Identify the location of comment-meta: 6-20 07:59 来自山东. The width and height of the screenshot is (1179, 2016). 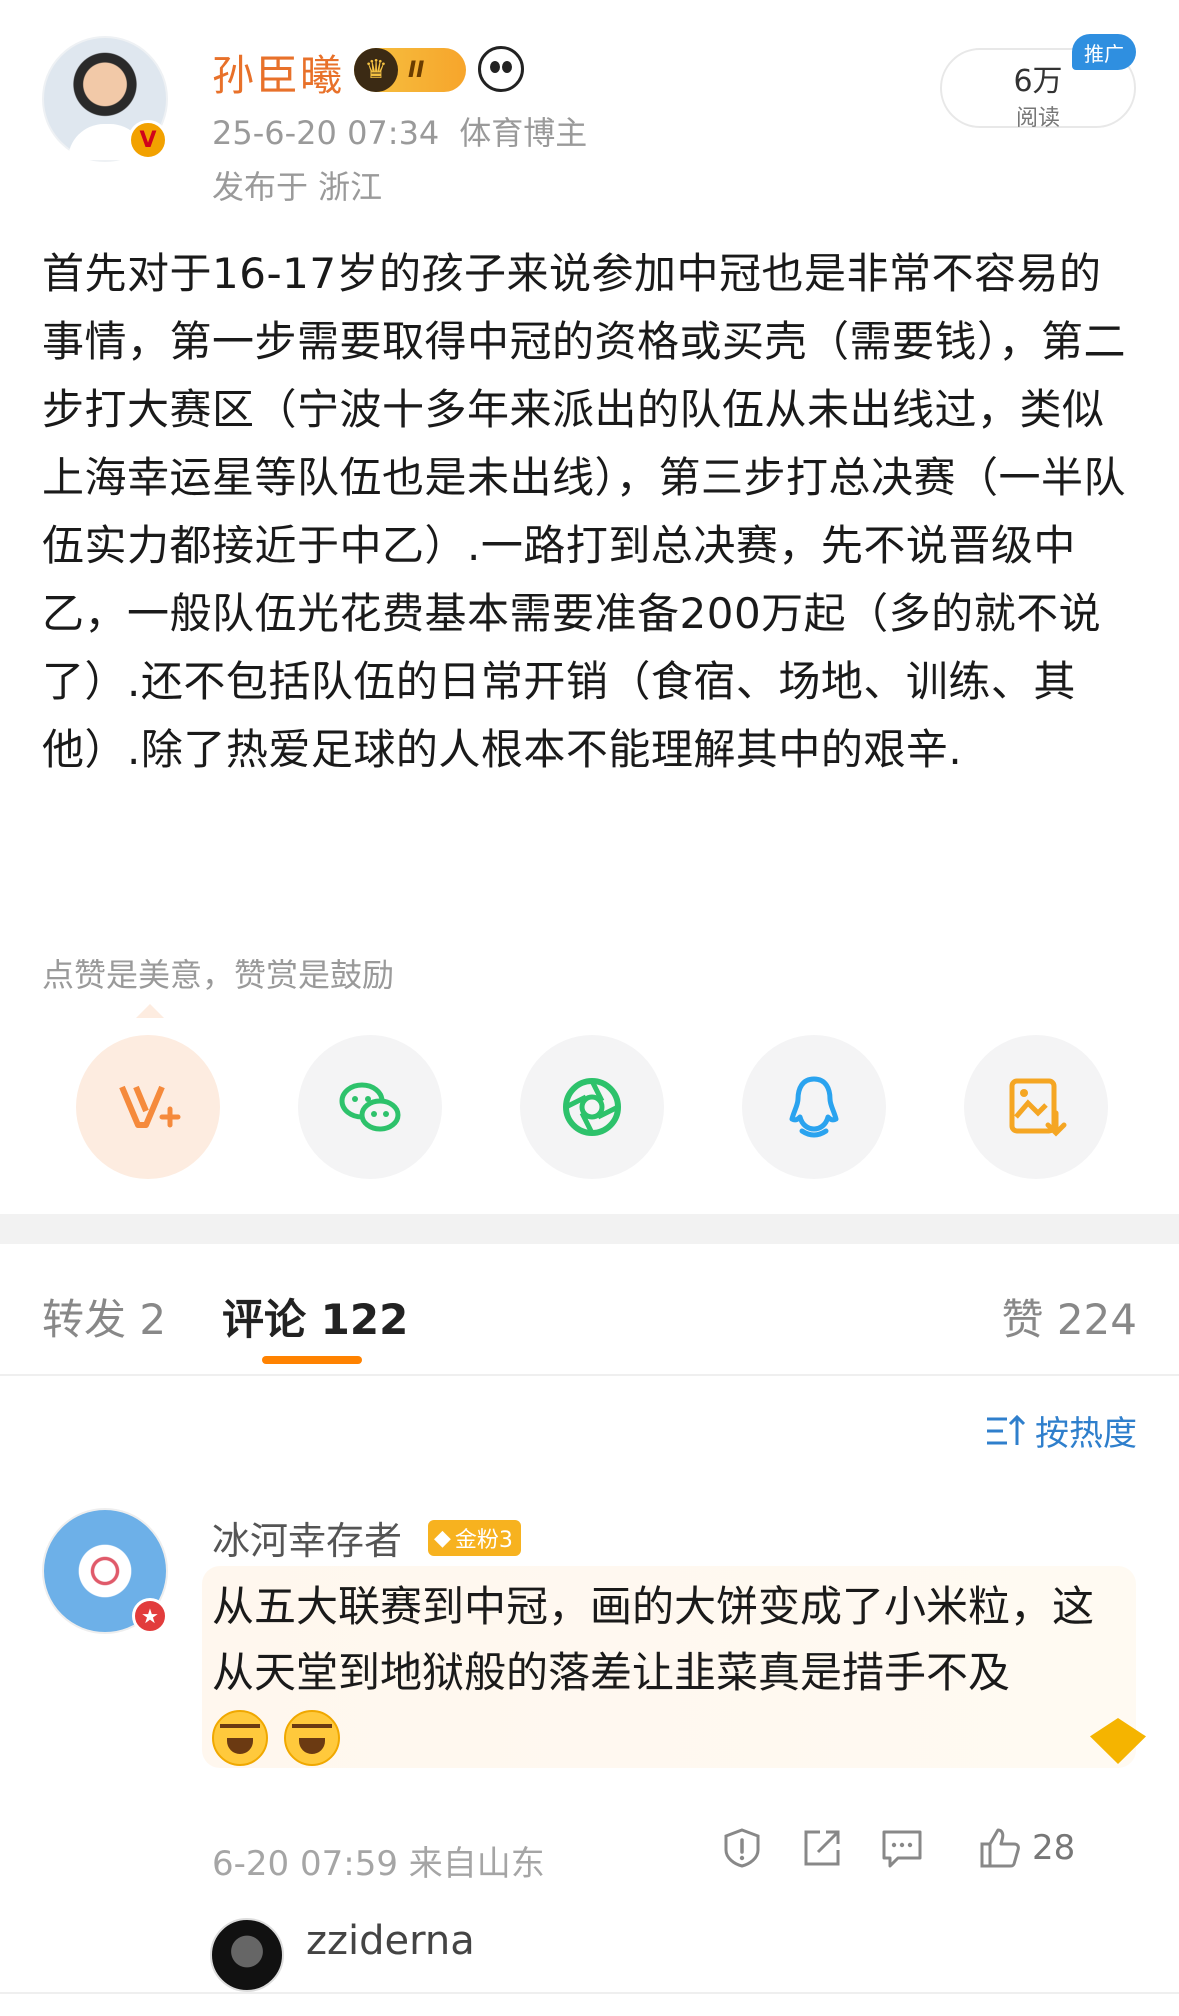
(378, 1860).